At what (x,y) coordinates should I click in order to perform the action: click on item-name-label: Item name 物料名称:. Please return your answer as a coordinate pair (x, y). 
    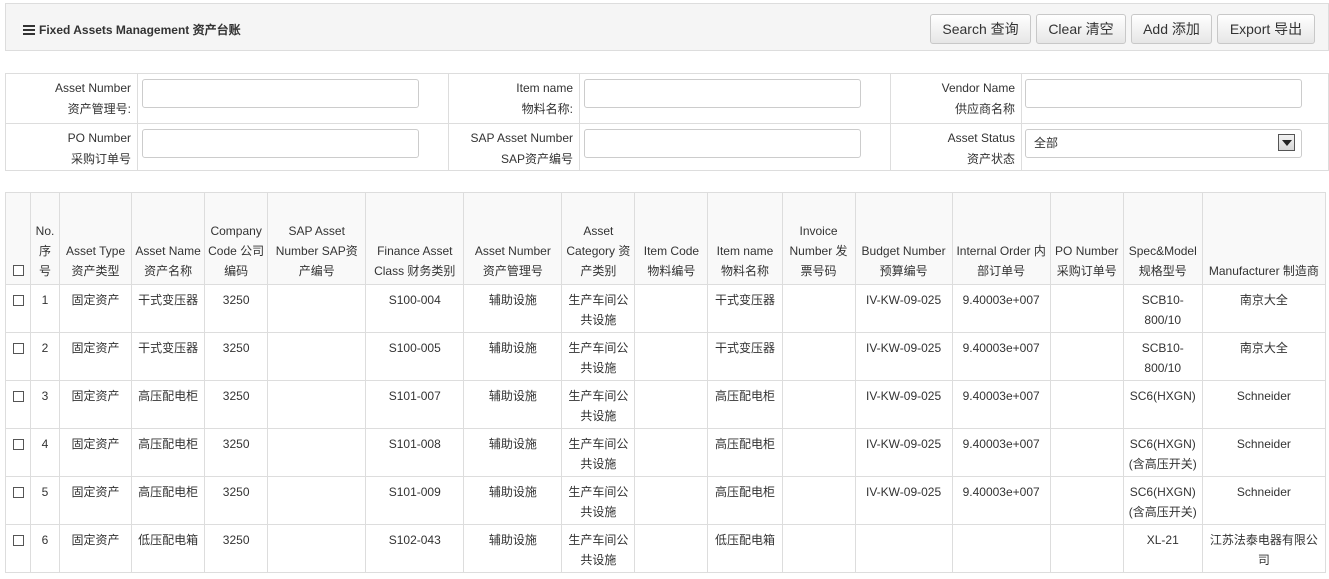
    Looking at the image, I should click on (544, 98).